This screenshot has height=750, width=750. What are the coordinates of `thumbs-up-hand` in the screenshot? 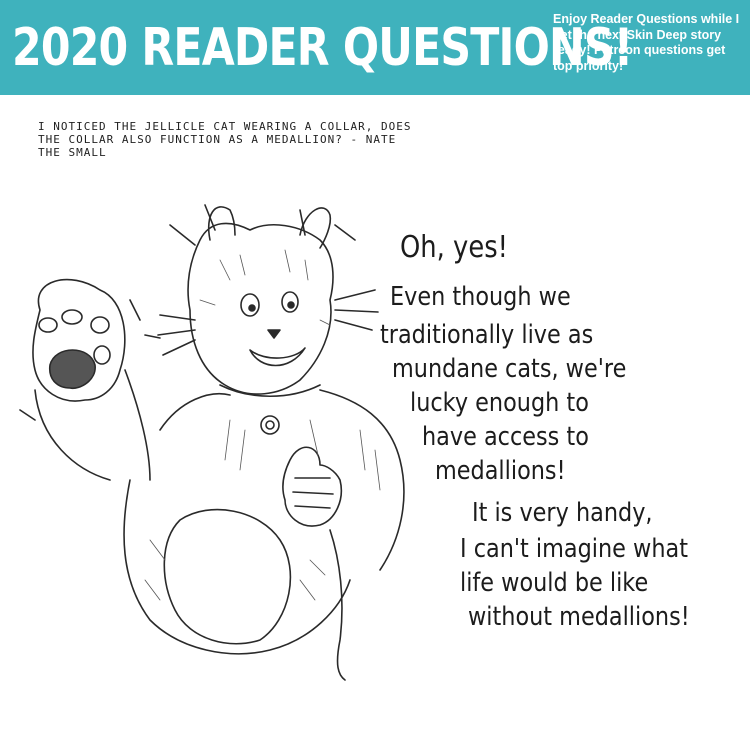 It's located at (312, 486).